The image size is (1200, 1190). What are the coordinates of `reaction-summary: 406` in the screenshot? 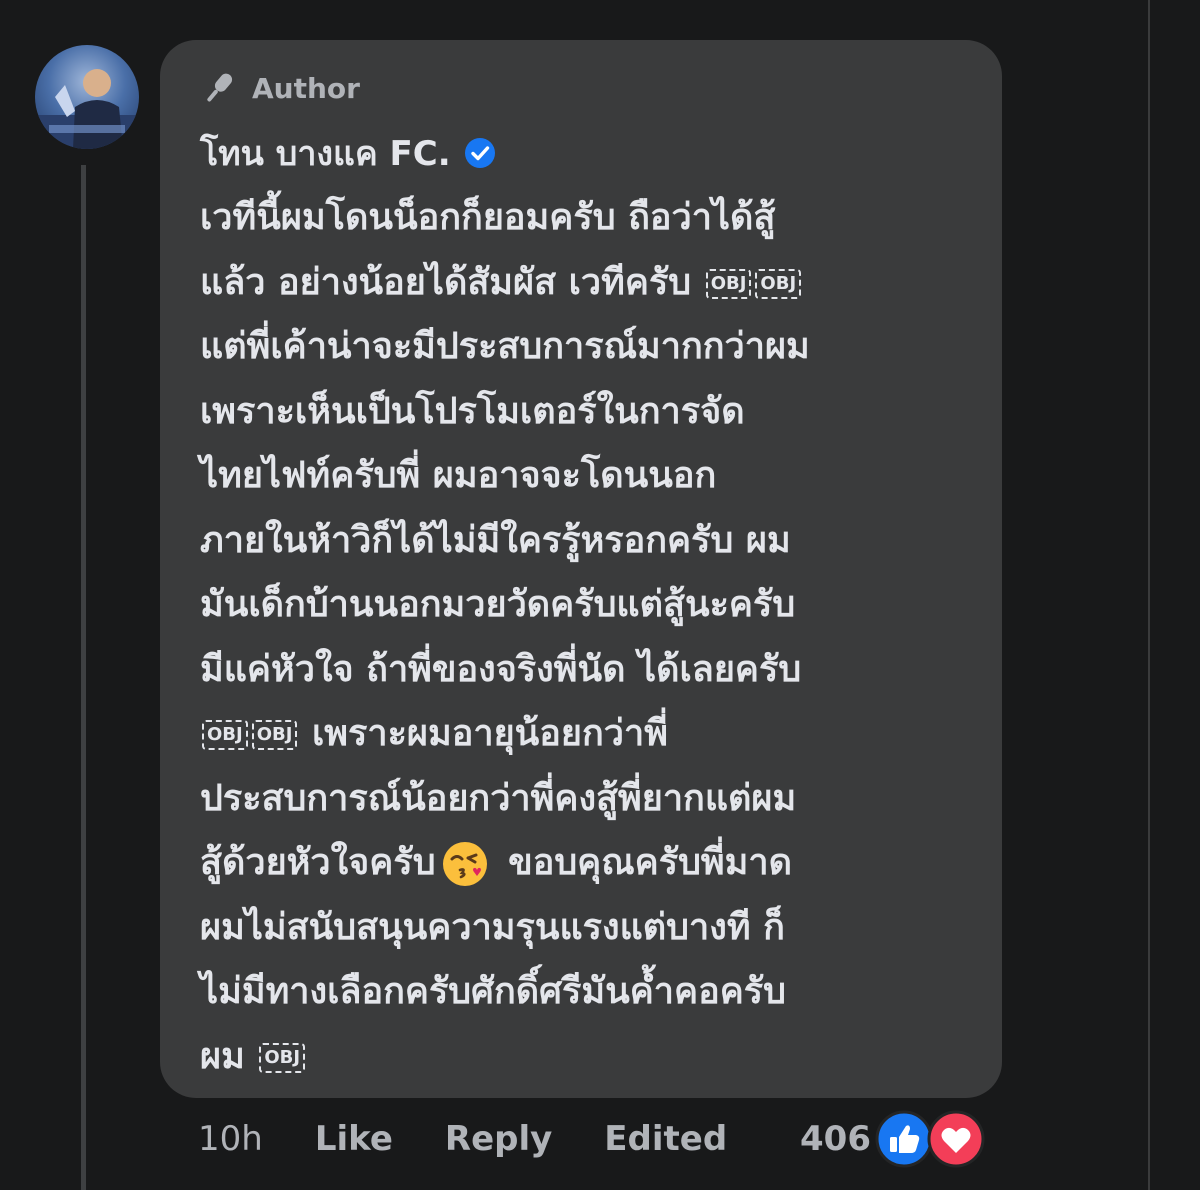 It's located at (892, 1139).